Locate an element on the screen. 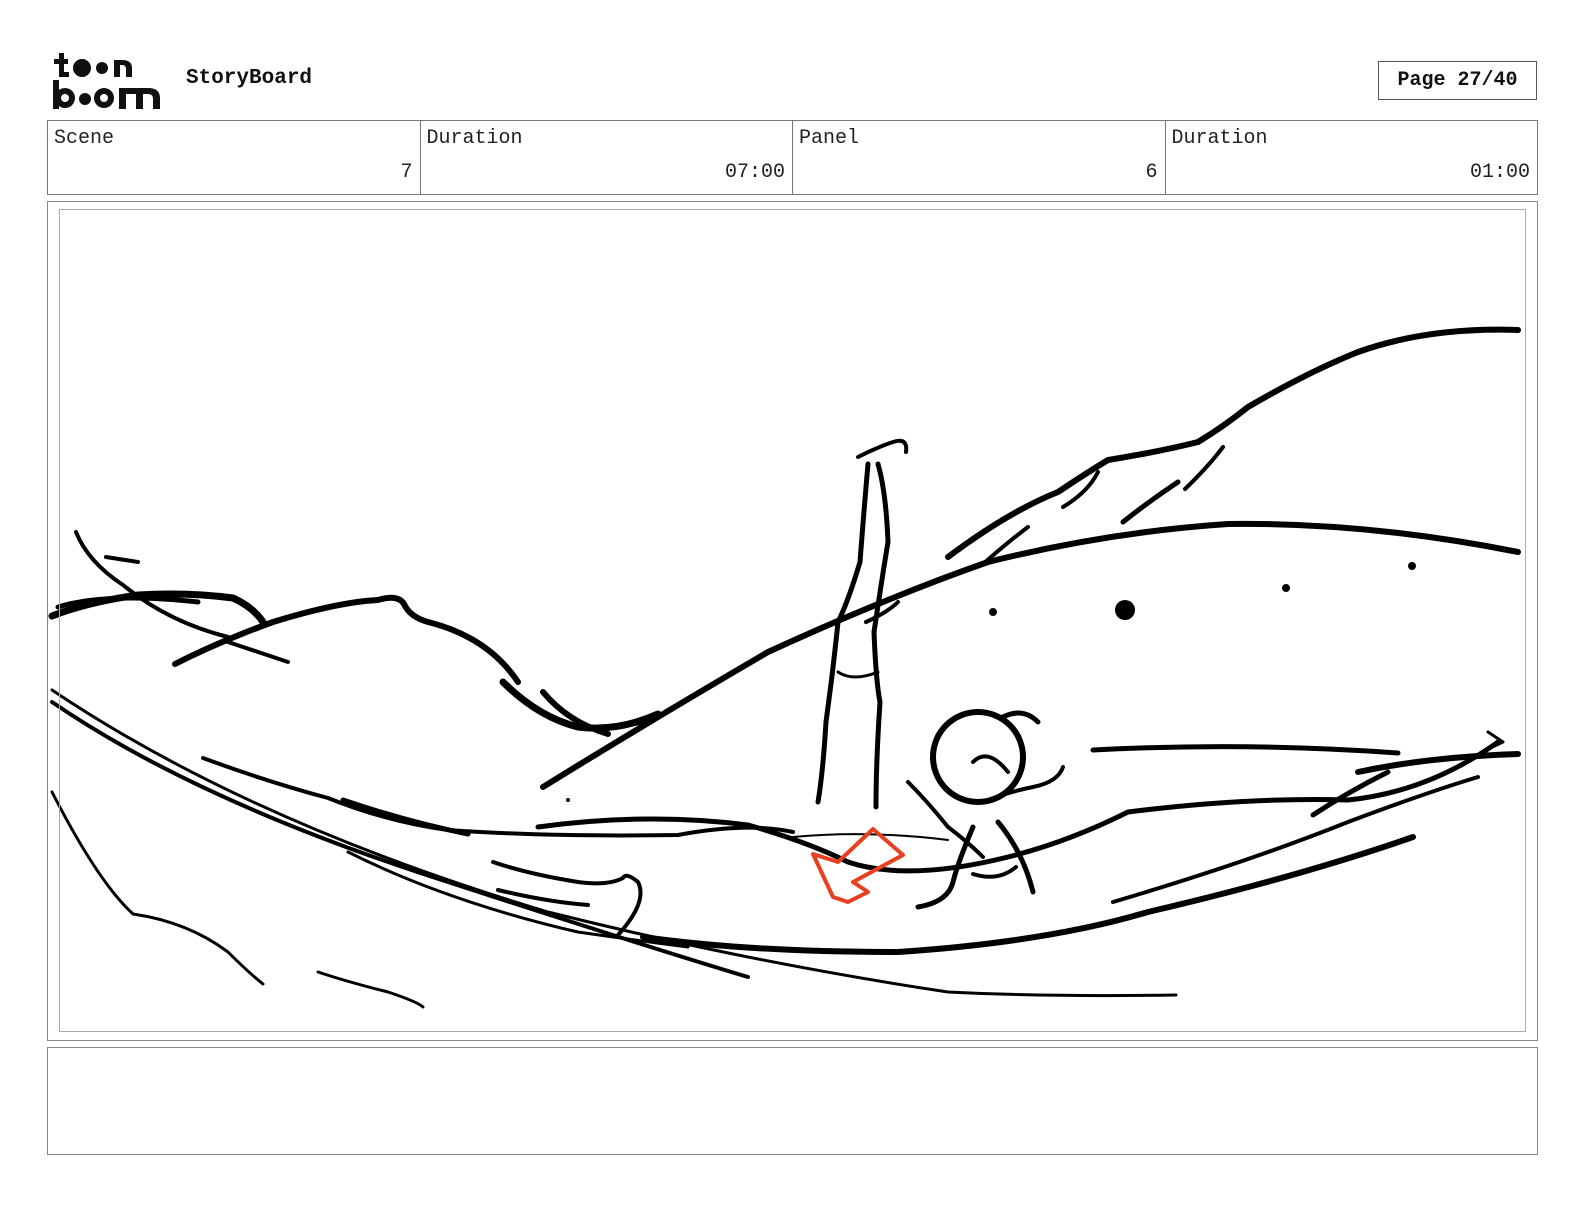 The height and width of the screenshot is (1224, 1584). panel-duration-label: Duration is located at coordinates (1219, 138).